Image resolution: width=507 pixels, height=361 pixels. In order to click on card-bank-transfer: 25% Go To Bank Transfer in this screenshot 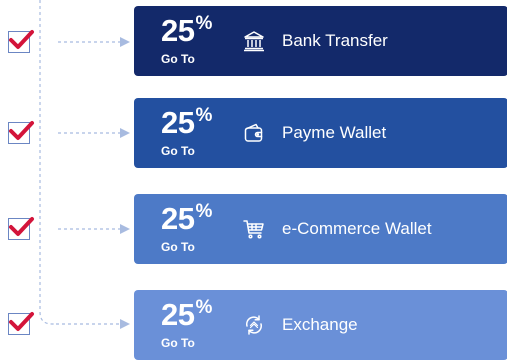, I will do `click(320, 41)`.